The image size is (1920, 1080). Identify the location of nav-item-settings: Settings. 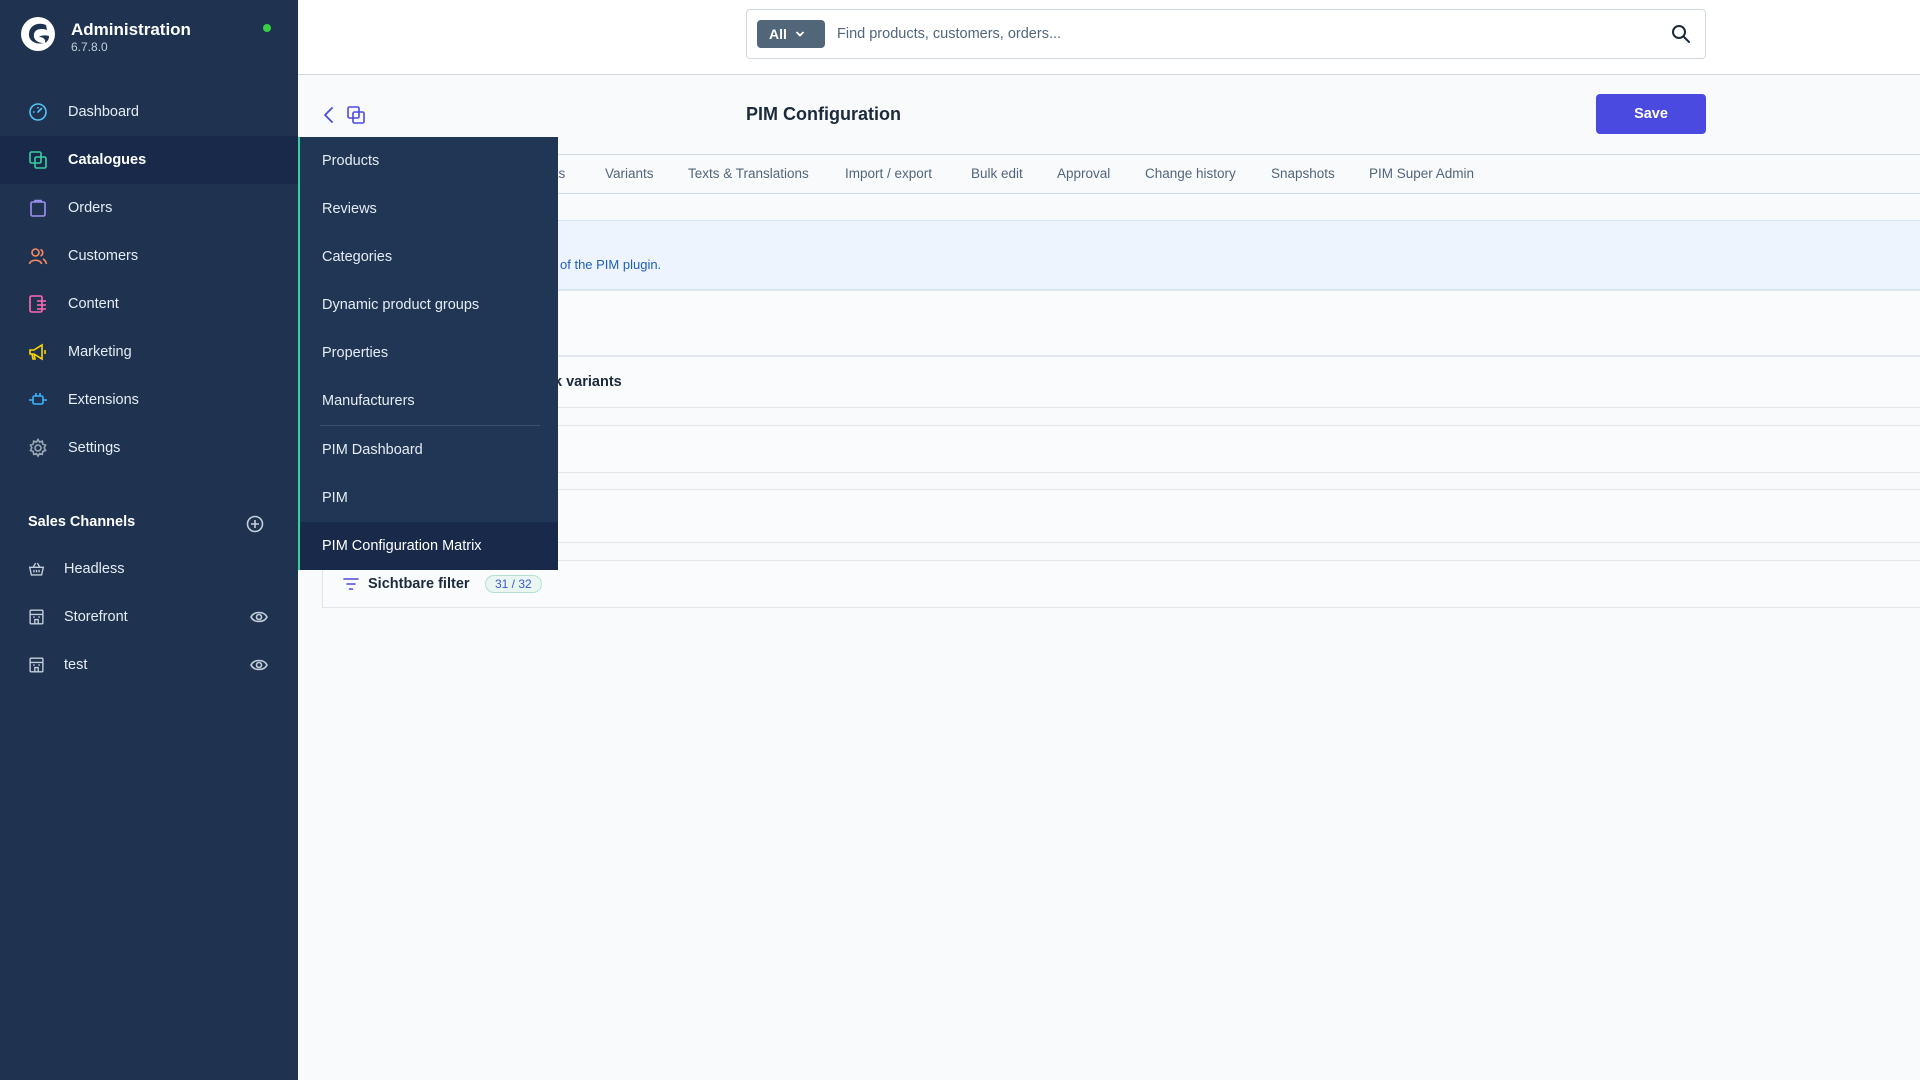
(149, 448).